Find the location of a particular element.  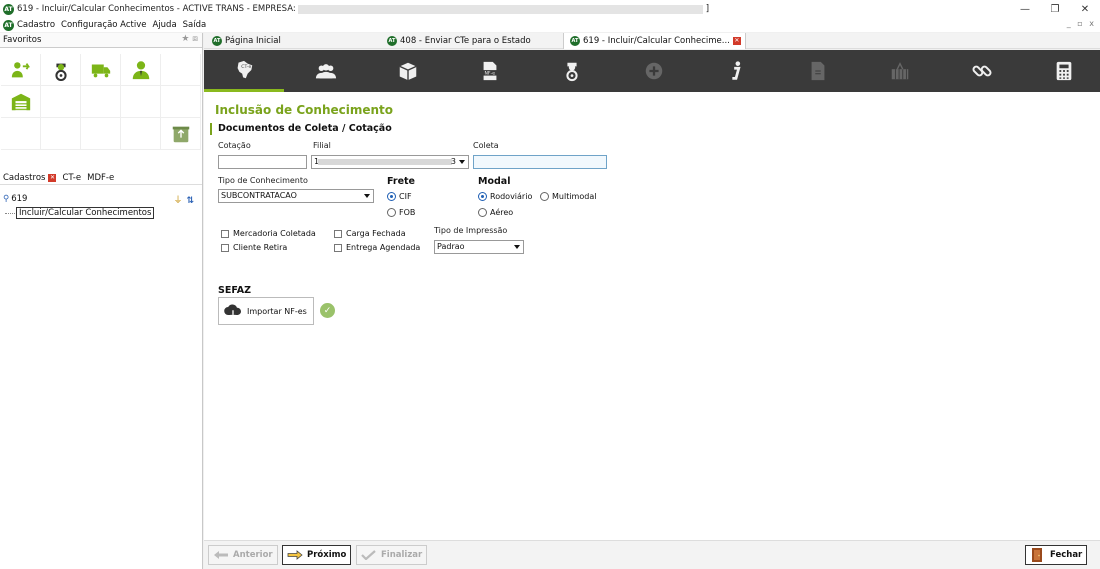

toolbar-info-button is located at coordinates (736, 71).